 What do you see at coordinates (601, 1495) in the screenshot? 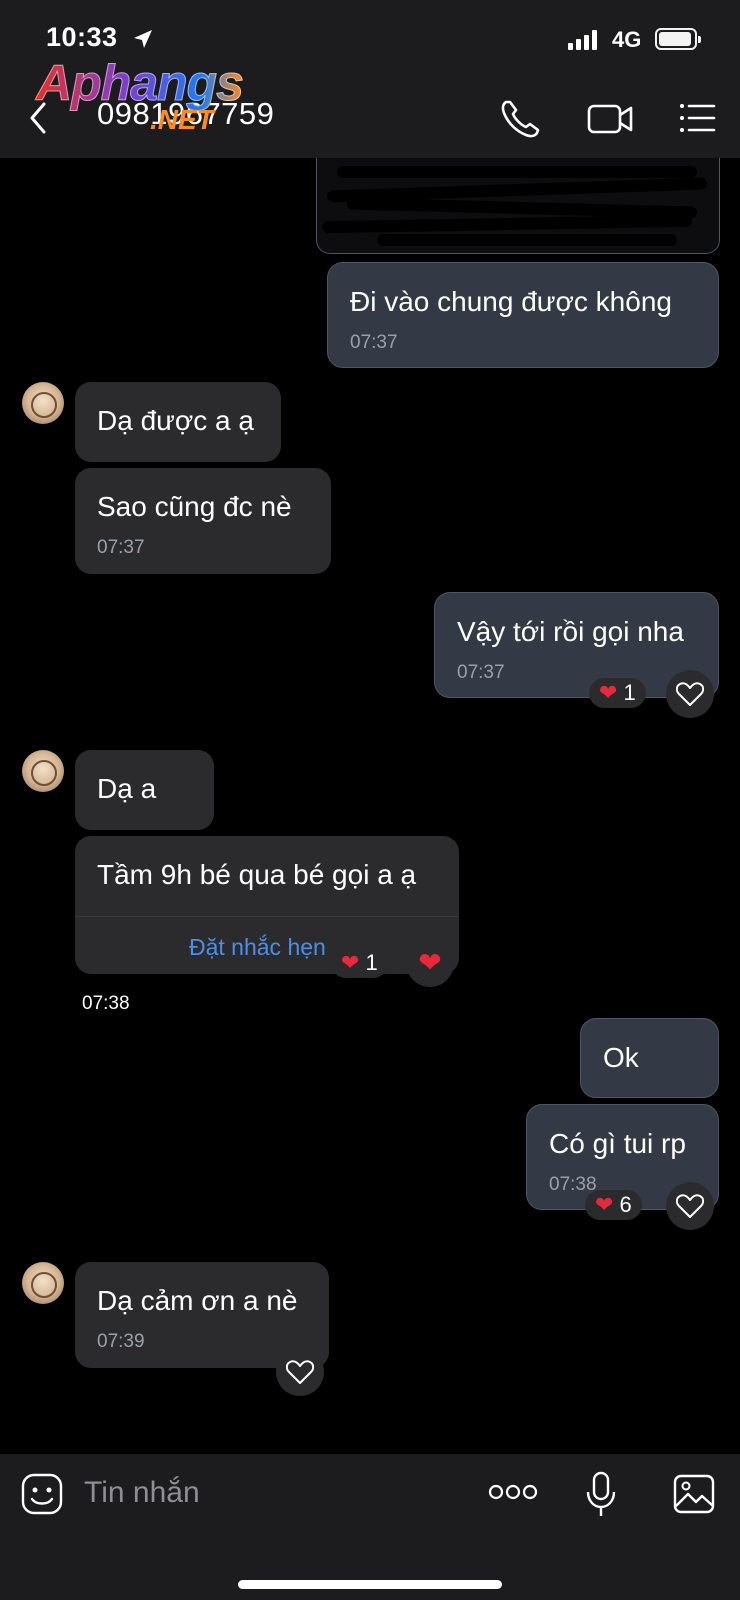
I see `microphone-icon` at bounding box center [601, 1495].